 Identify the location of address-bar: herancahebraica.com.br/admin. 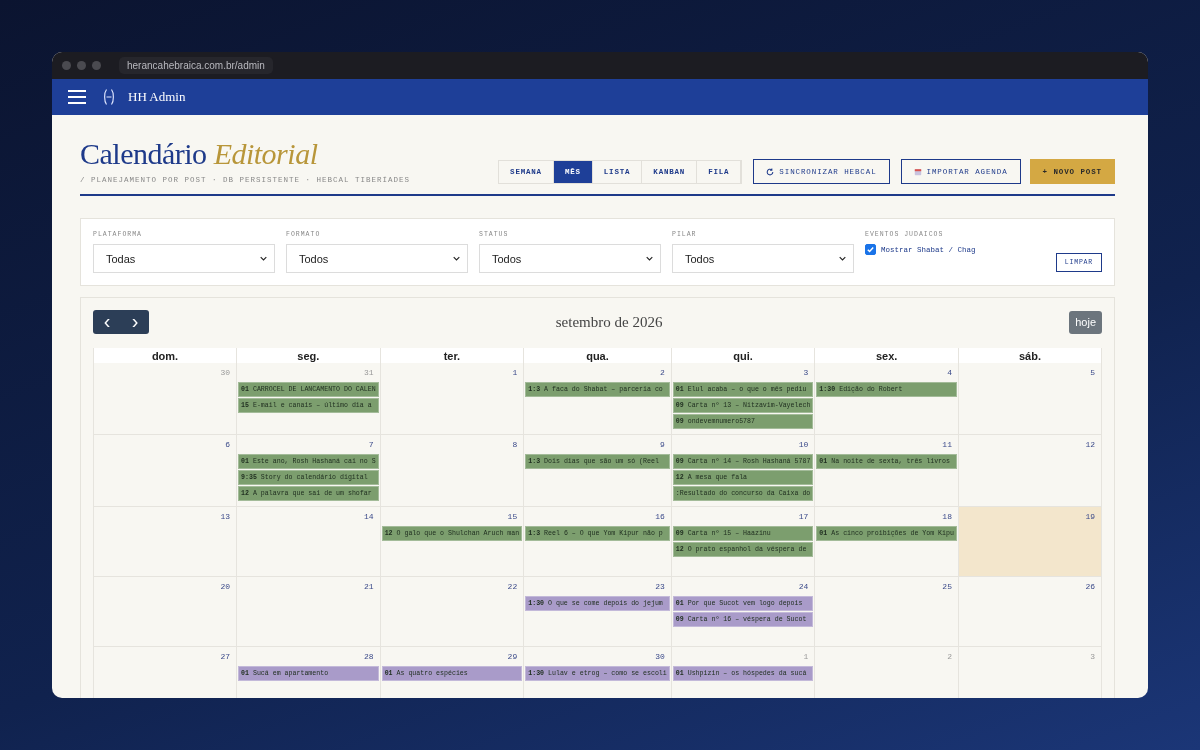
(196, 65).